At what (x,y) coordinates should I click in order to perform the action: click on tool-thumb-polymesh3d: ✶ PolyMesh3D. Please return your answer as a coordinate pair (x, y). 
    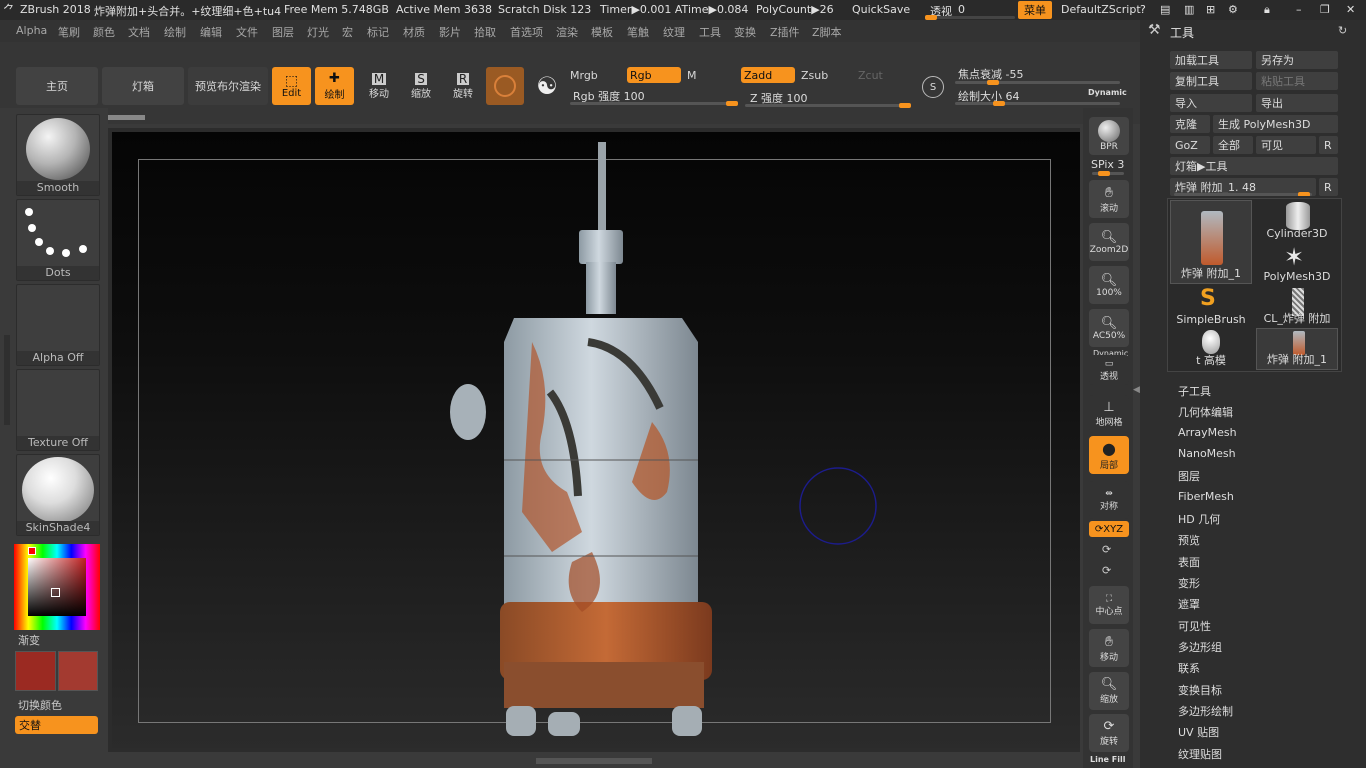
    Looking at the image, I should click on (1297, 264).